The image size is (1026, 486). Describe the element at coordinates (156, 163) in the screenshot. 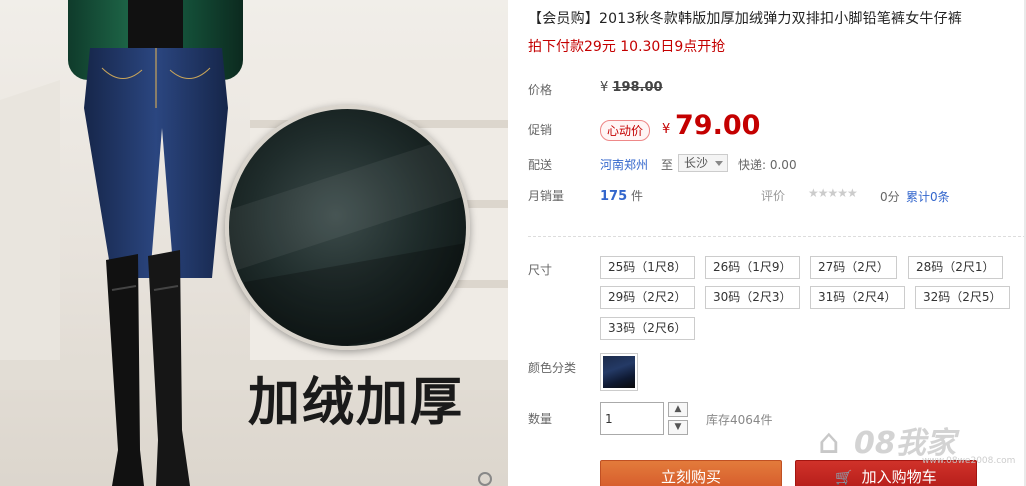

I see `jeans-image` at that location.